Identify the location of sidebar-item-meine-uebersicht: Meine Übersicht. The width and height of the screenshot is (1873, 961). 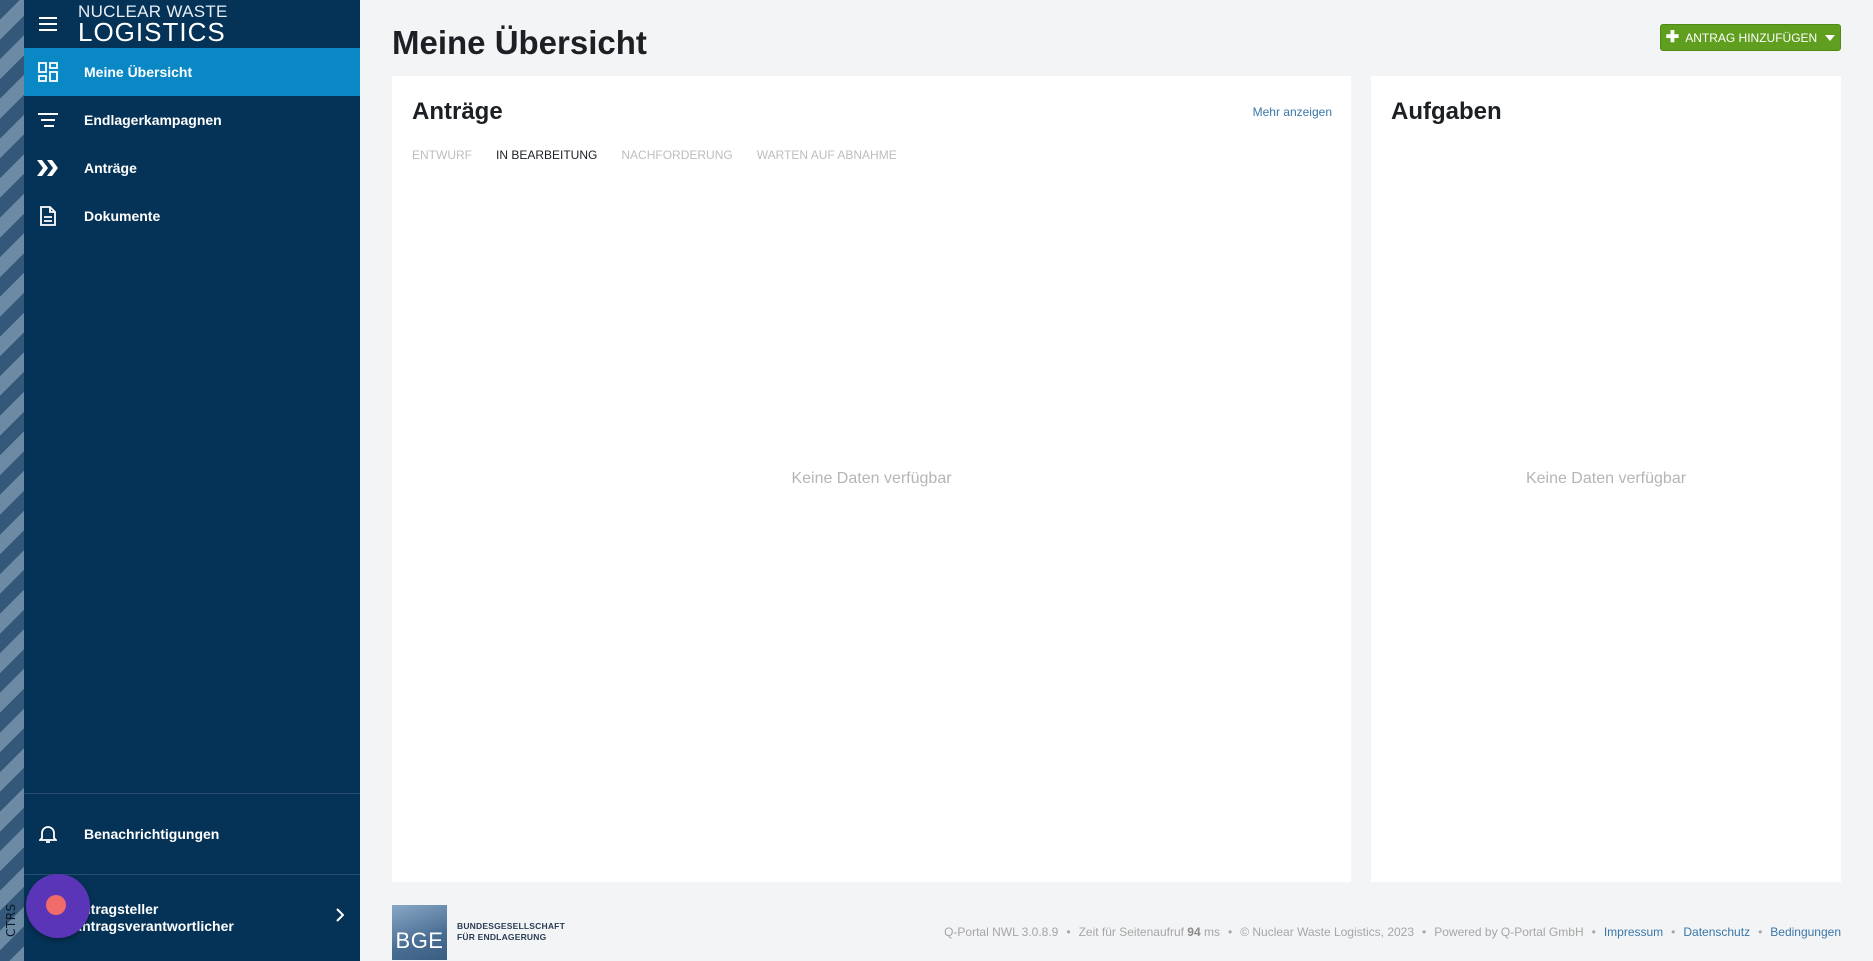
(192, 72).